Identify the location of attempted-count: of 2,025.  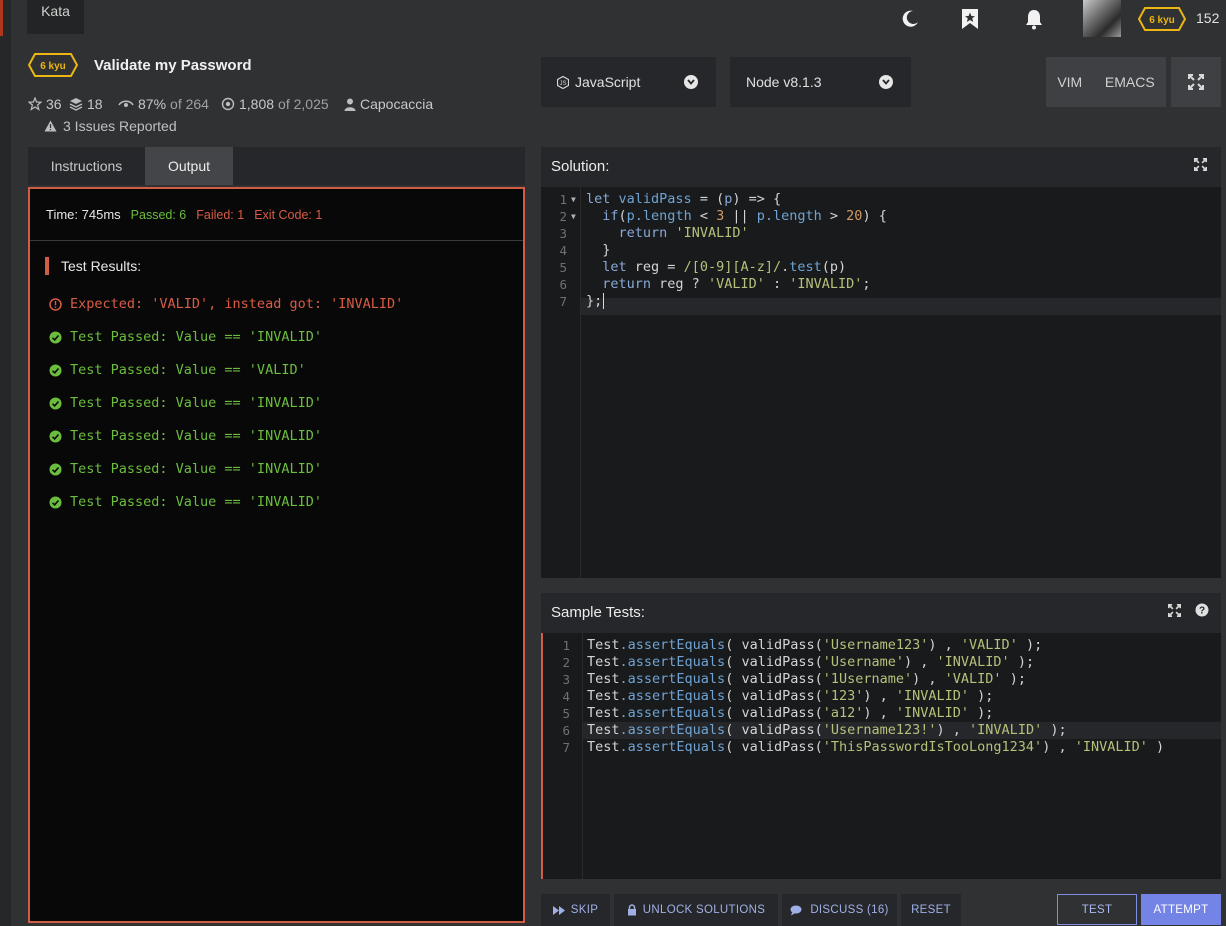
(303, 104).